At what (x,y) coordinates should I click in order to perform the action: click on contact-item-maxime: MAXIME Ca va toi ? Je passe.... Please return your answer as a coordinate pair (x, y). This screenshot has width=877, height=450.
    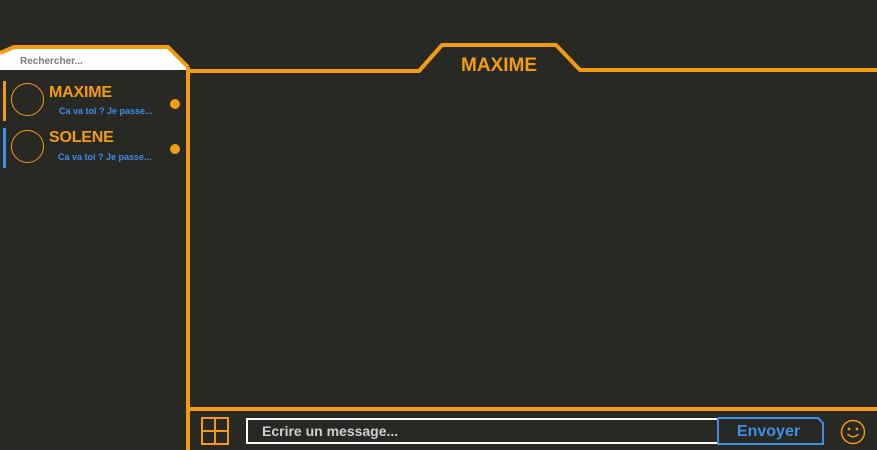
    Looking at the image, I should click on (94, 102).